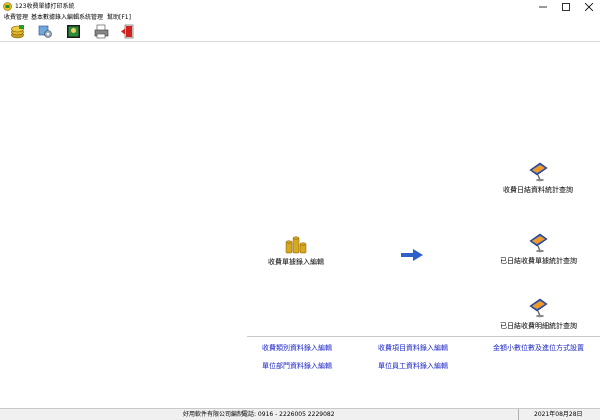 Image resolution: width=600 pixels, height=420 pixels. What do you see at coordinates (45, 6) in the screenshot?
I see `window-title: 123收費單據打印系統` at bounding box center [45, 6].